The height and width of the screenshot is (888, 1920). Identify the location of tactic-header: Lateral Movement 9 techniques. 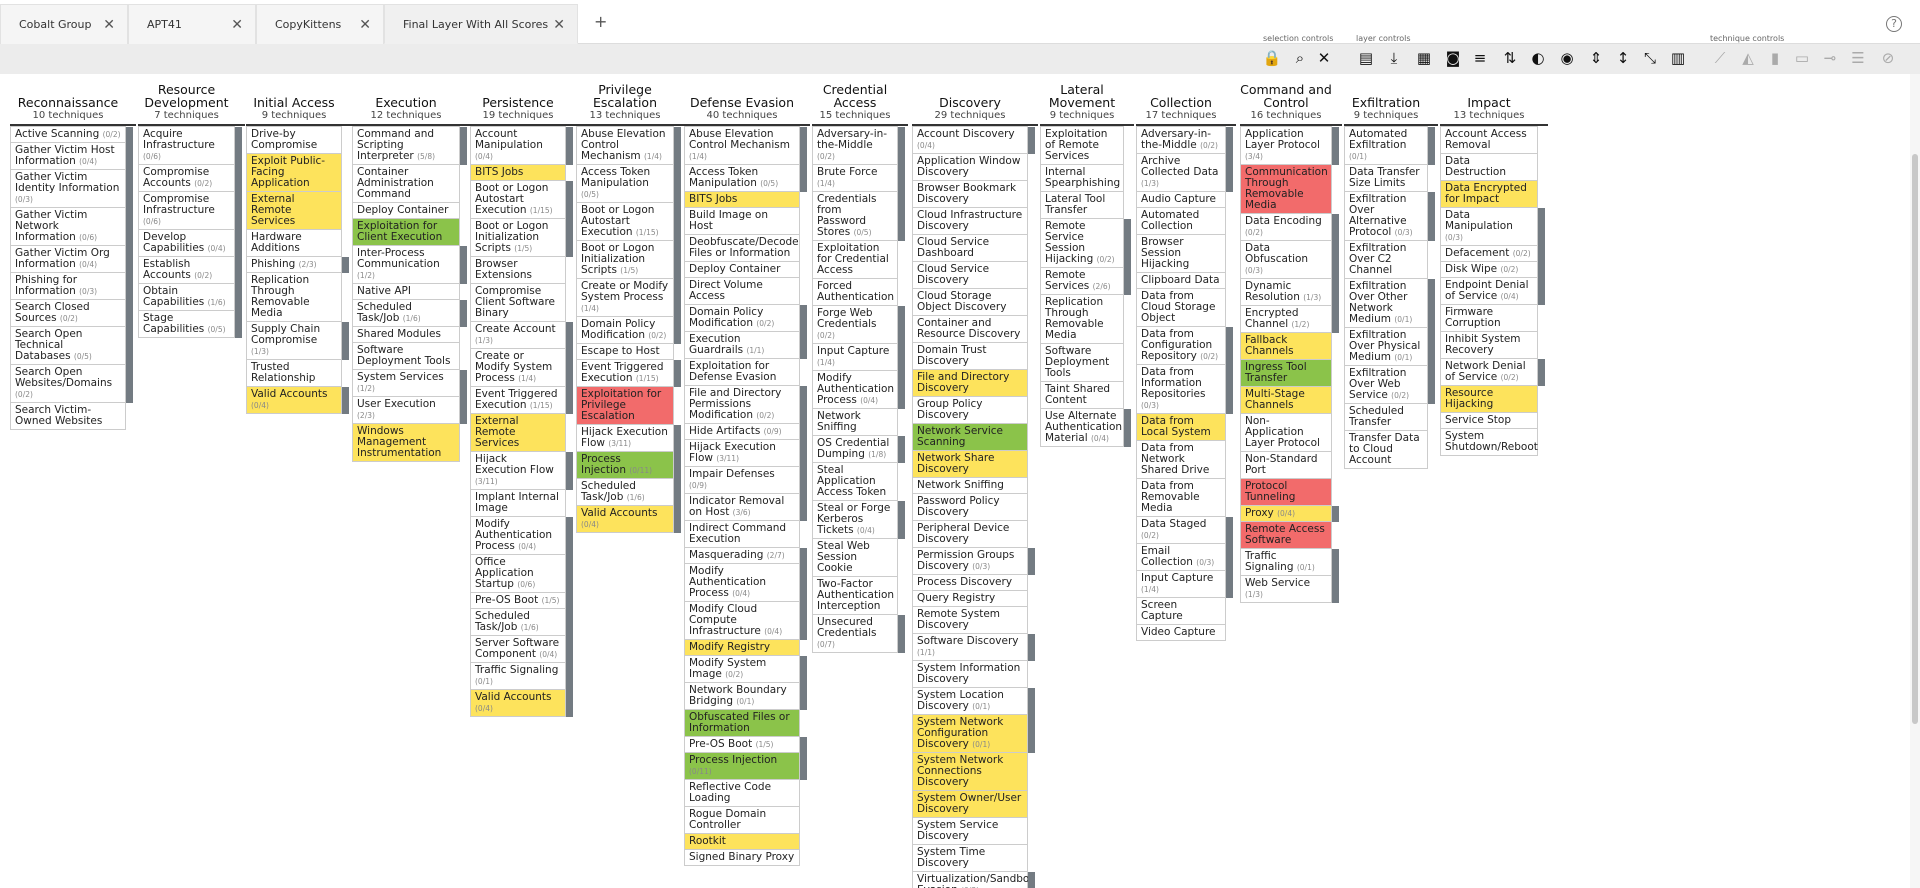
(1082, 99).